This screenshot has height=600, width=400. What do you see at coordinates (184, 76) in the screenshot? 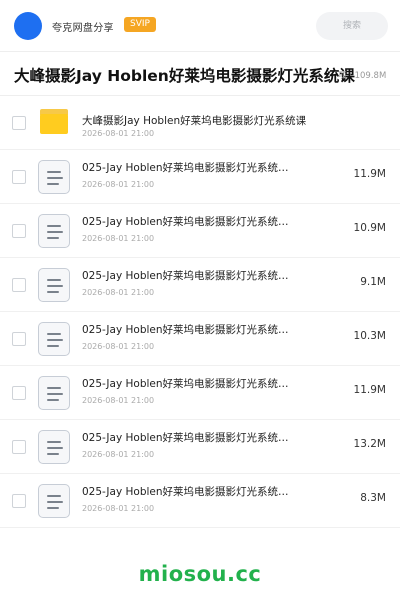
I see `page-title: 大峰摄影Jay Hoblen好莱坞电影摄影灯光系统课` at bounding box center [184, 76].